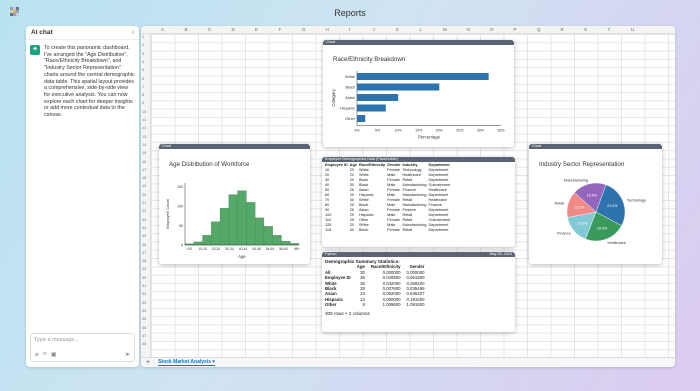  What do you see at coordinates (144, 170) in the screenshot?
I see `row-header-17: 17` at bounding box center [144, 170].